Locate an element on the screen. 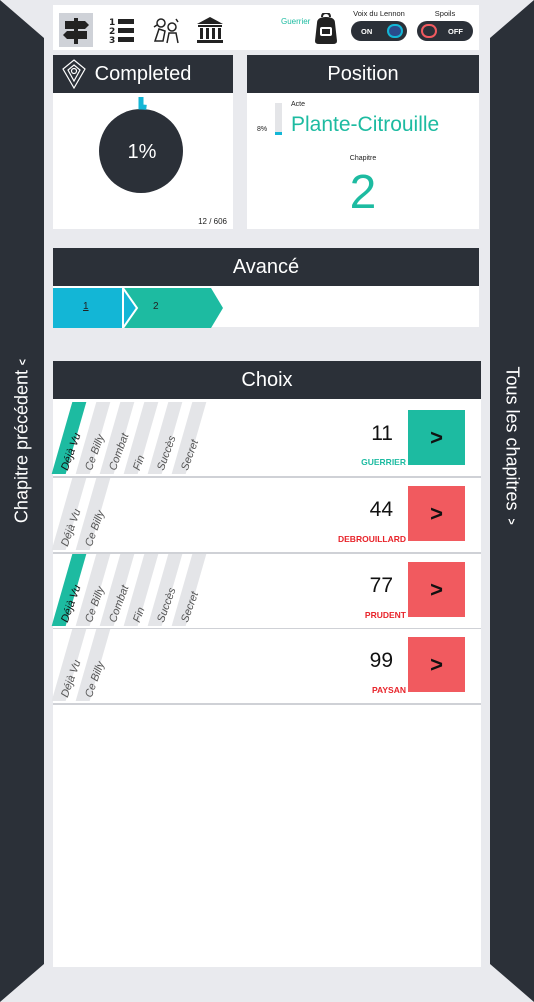 This screenshot has height=1002, width=534. svg-text: 3 is located at coordinates (112, 40).